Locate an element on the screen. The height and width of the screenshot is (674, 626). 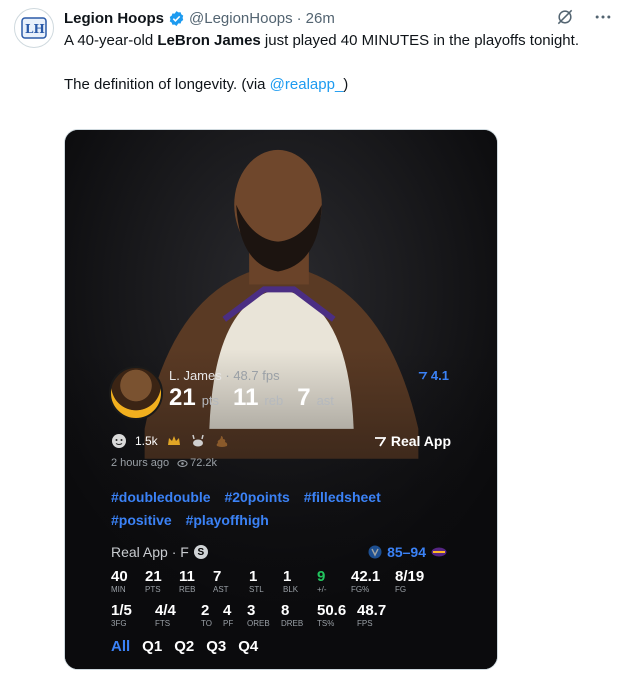
svg-text: LH is located at coordinates (35, 29).